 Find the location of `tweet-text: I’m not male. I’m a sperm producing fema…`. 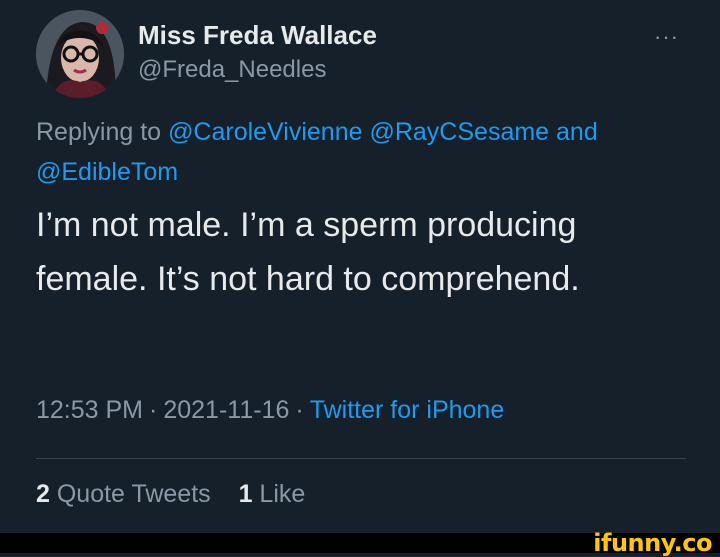

tweet-text: I’m not male. I’m a sperm producing fema… is located at coordinates (308, 252).